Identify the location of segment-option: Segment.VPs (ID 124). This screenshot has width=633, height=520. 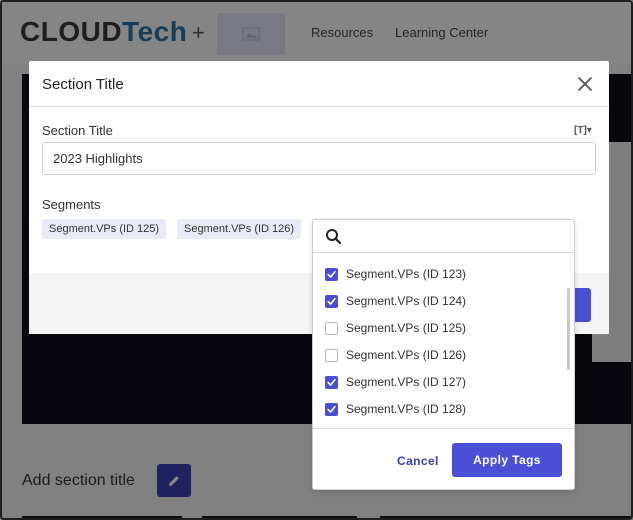
(440, 301).